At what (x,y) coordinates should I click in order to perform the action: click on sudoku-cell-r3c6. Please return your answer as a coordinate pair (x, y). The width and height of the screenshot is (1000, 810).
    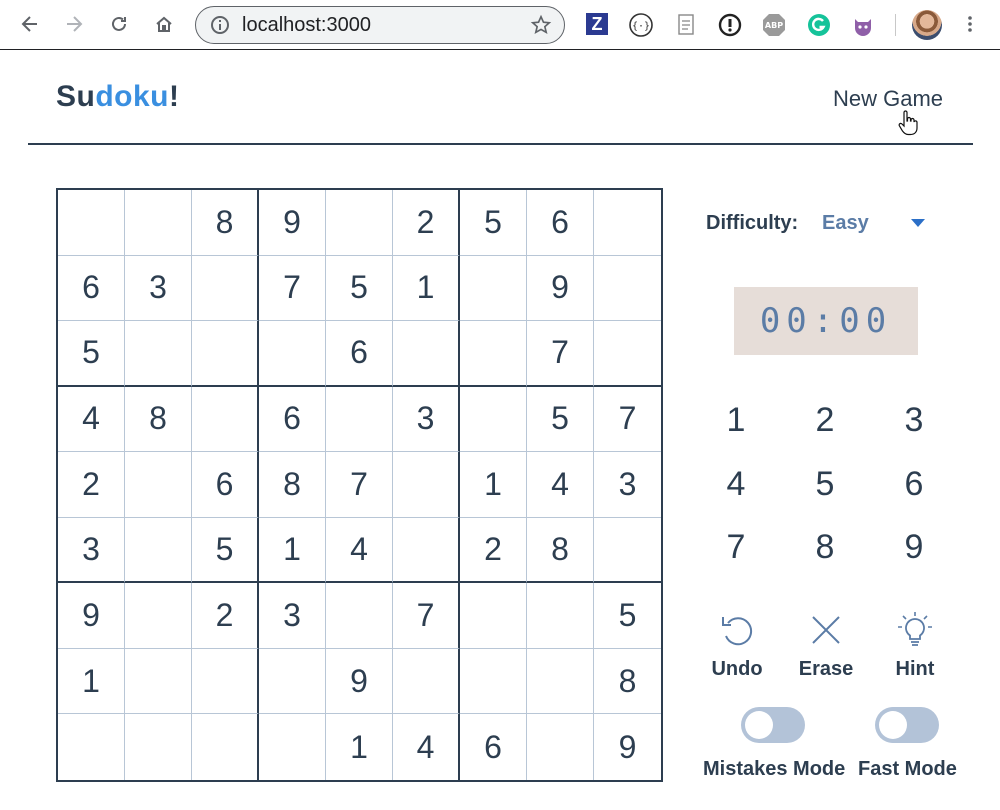
    Looking at the image, I should click on (426, 354).